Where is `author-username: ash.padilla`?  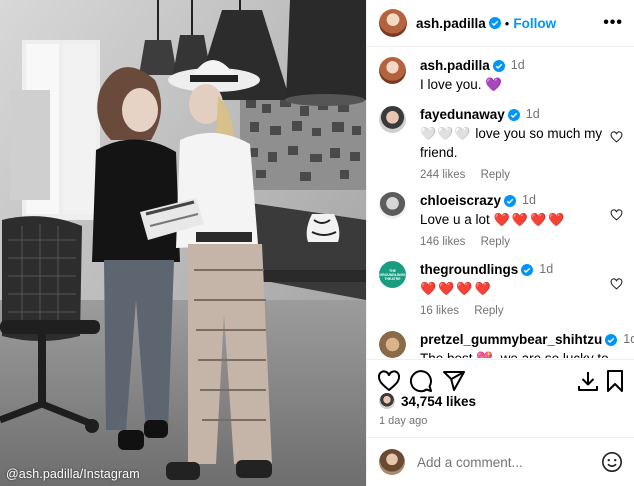 author-username: ash.padilla is located at coordinates (451, 23).